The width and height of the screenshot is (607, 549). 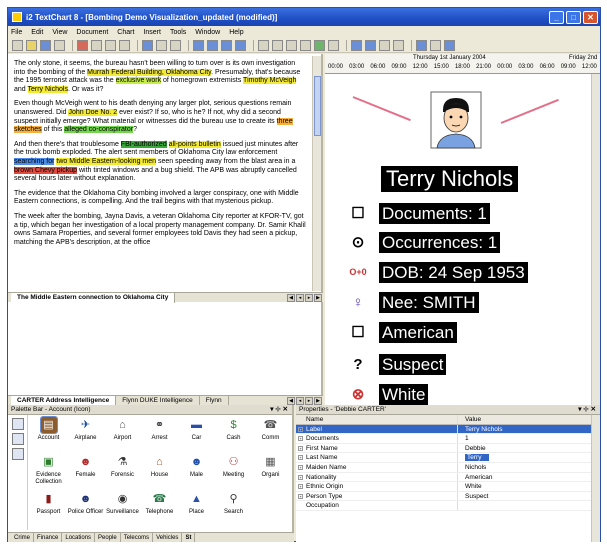 I want to click on palette-item-search: ⚲ Search, so click(x=233, y=509).